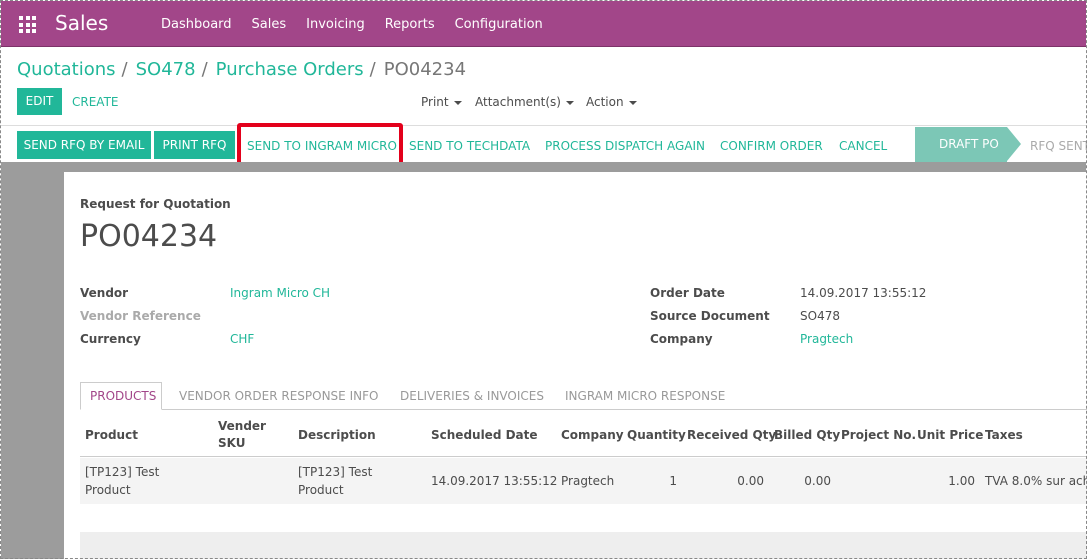 The width and height of the screenshot is (1087, 559). I want to click on col-product: Product, so click(111, 435).